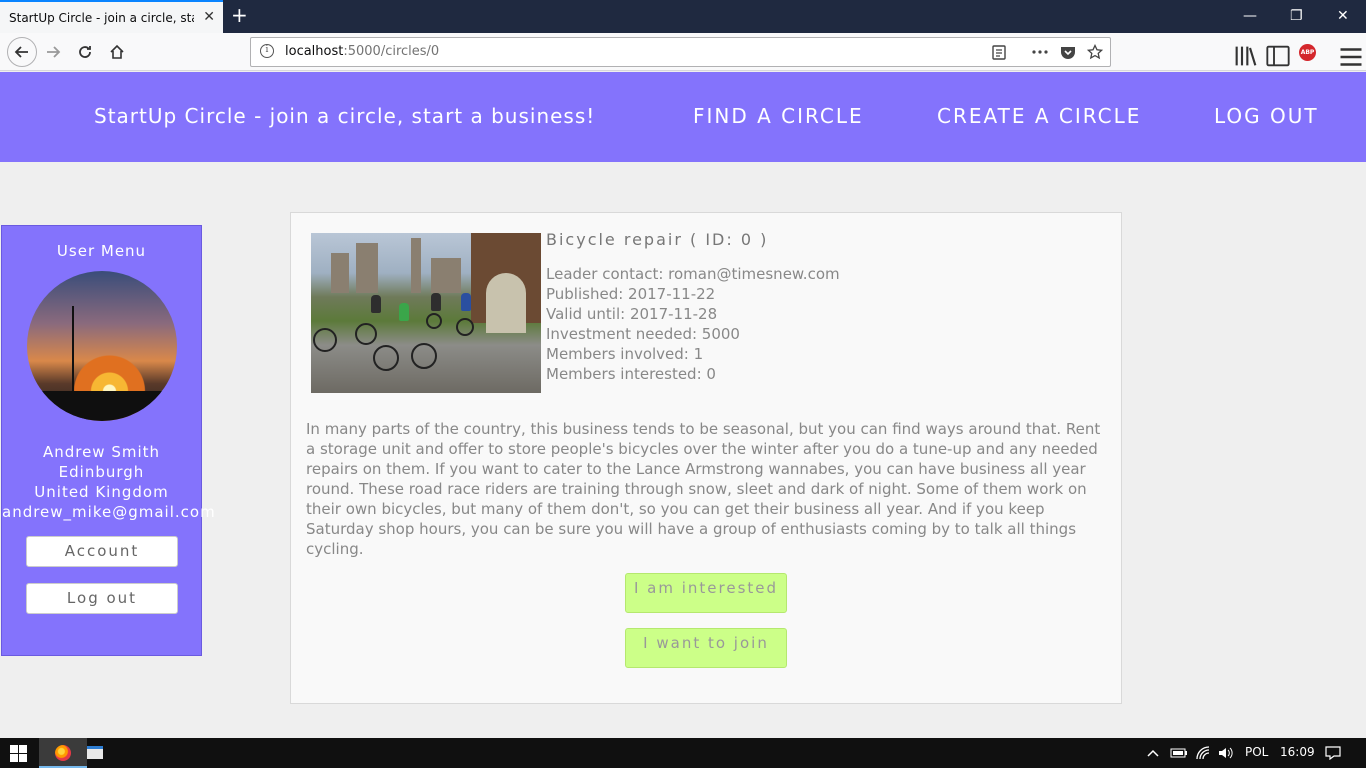  I want to click on nav-create-circle: CREATE A CIRCLE, so click(1039, 116).